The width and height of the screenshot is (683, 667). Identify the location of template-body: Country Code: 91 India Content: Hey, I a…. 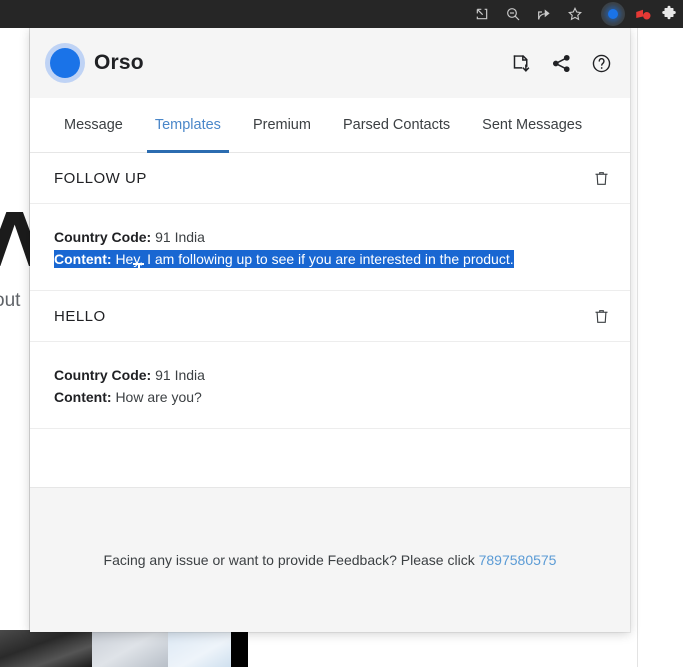
(330, 247).